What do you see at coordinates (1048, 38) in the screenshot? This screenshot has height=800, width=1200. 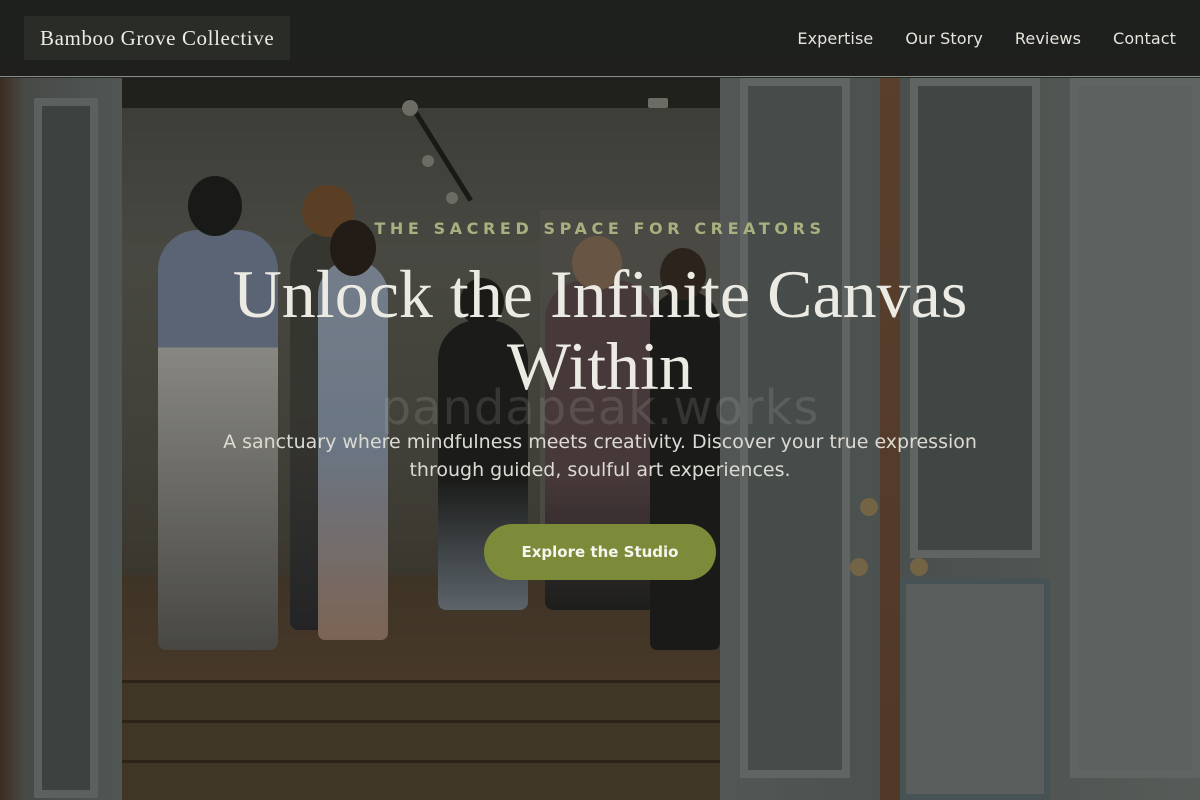 I see `nav-link-reviews: Reviews` at bounding box center [1048, 38].